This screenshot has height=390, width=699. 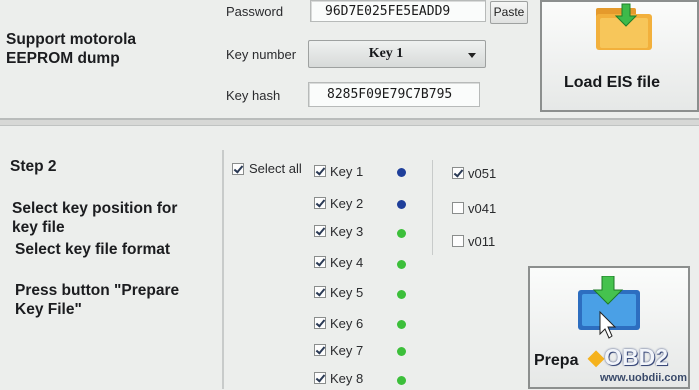 I want to click on folder-icon, so click(x=624, y=26).